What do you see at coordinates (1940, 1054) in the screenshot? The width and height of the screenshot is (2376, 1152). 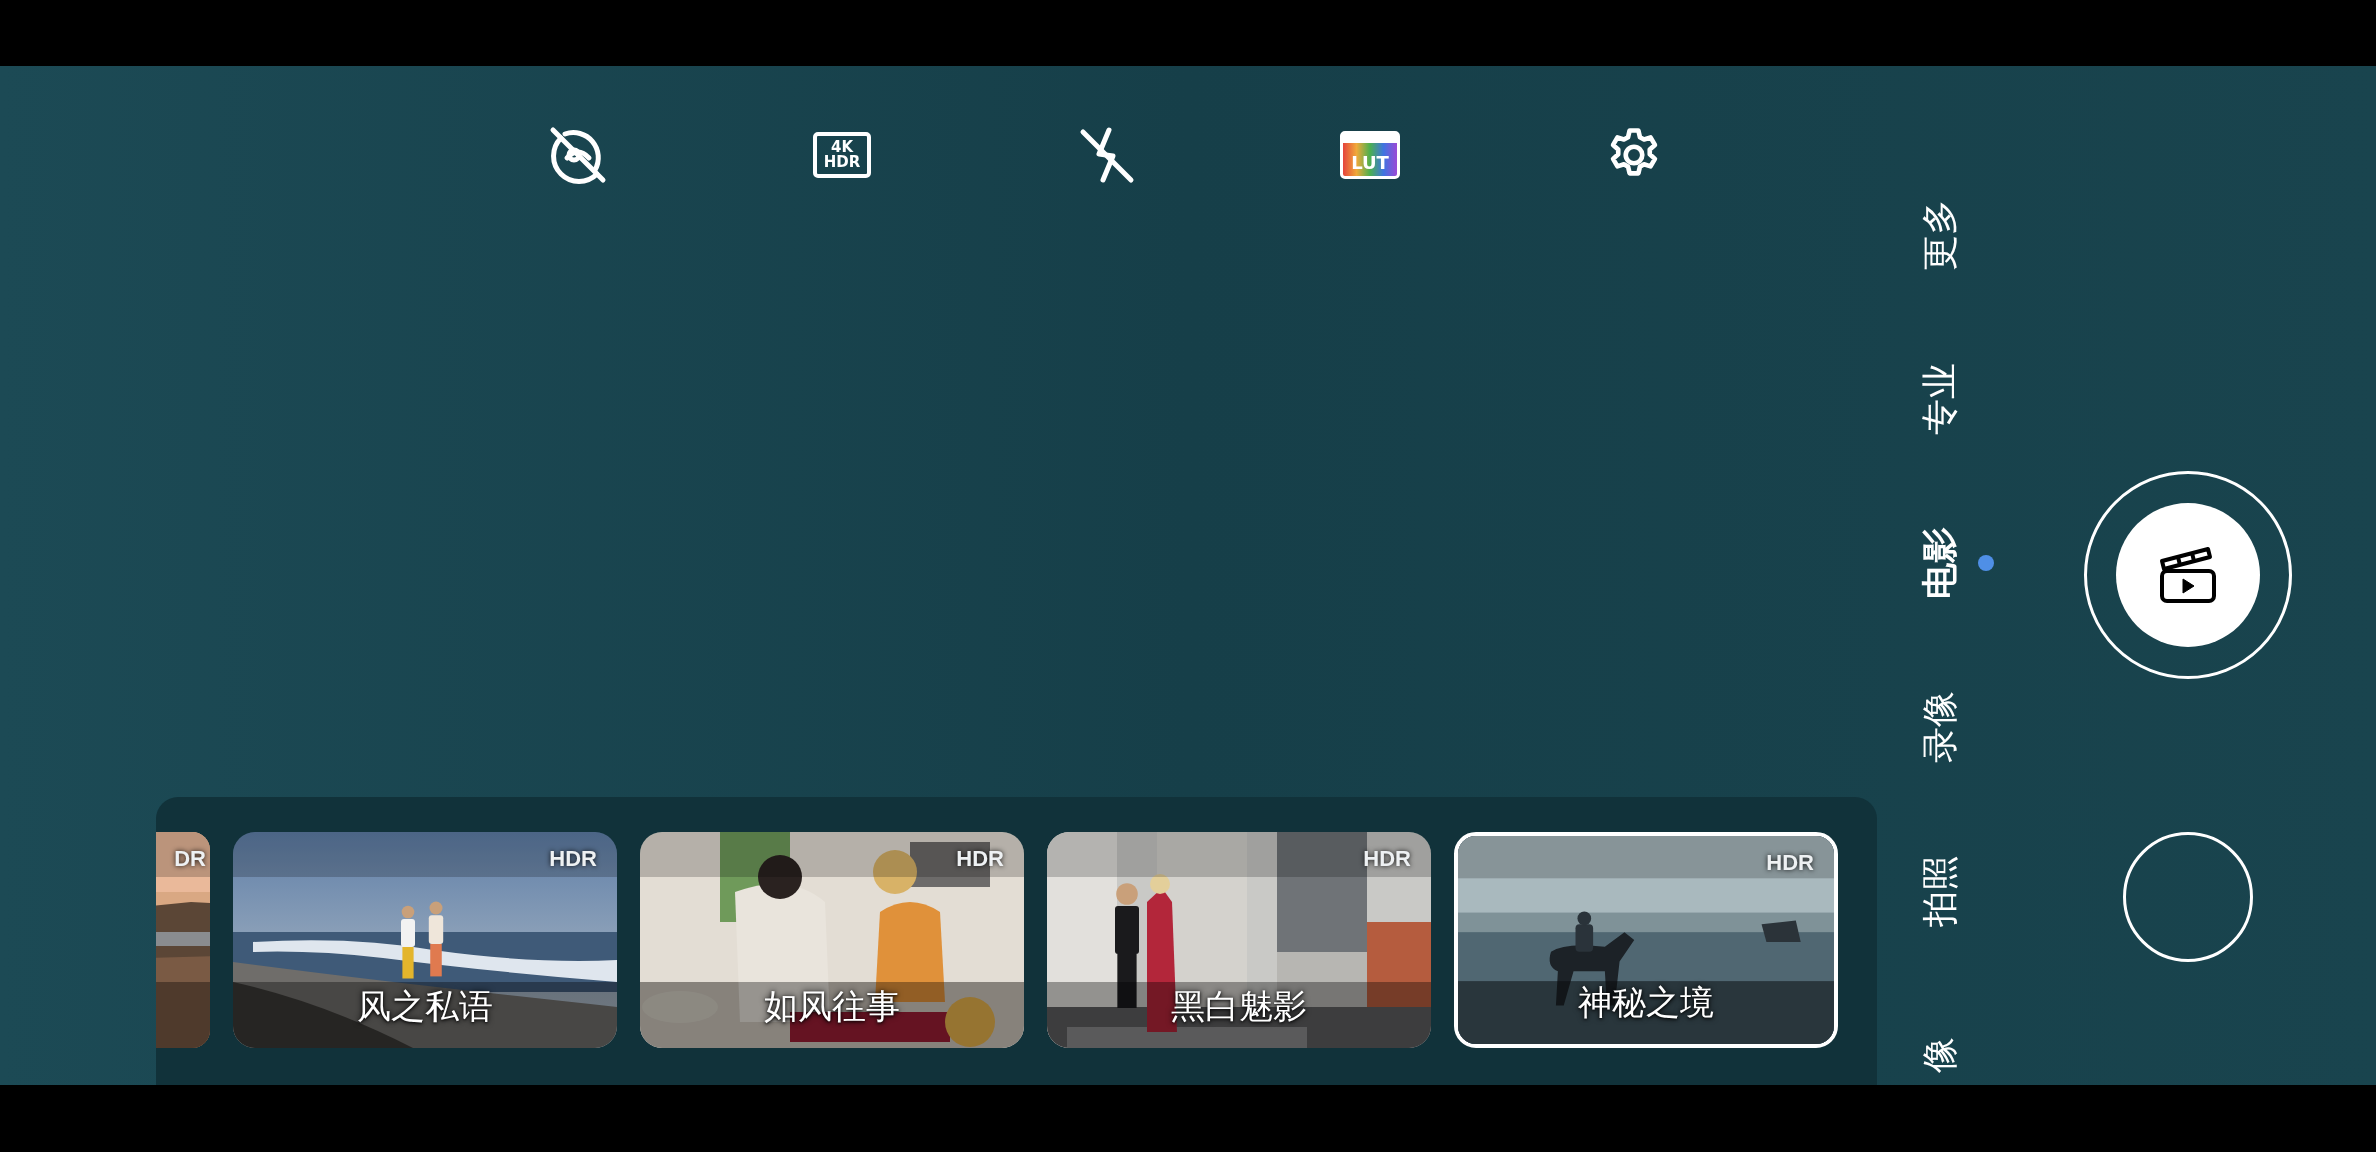 I see `mode-tab: 像` at bounding box center [1940, 1054].